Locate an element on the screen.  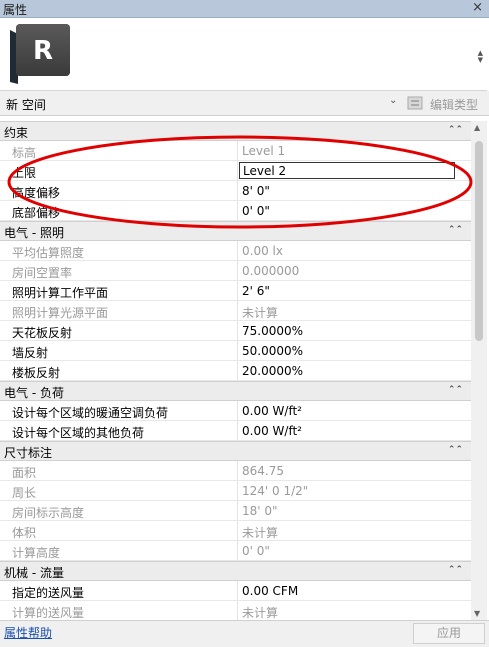
property-value: 8' 0" is located at coordinates (256, 191).